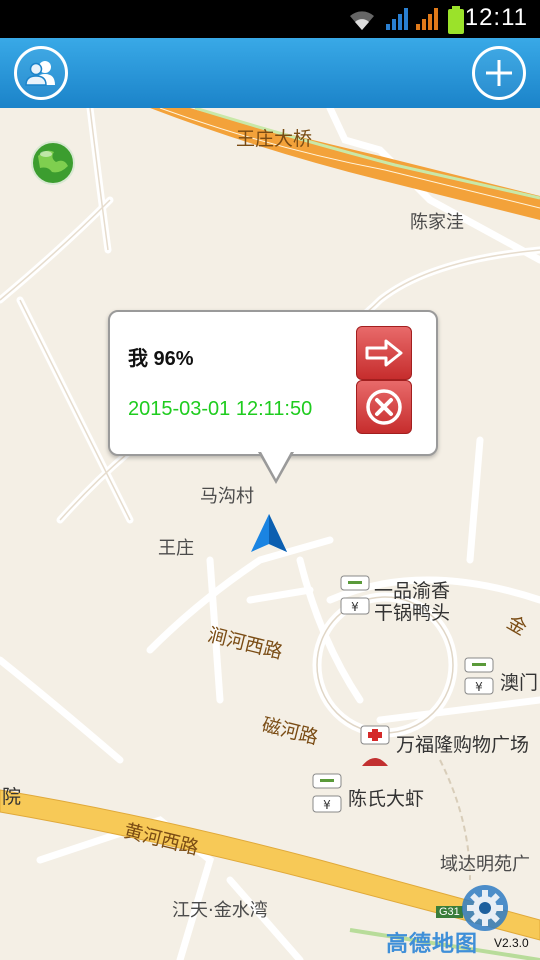  Describe the element at coordinates (456, 20) in the screenshot. I see `battery-icon` at that location.